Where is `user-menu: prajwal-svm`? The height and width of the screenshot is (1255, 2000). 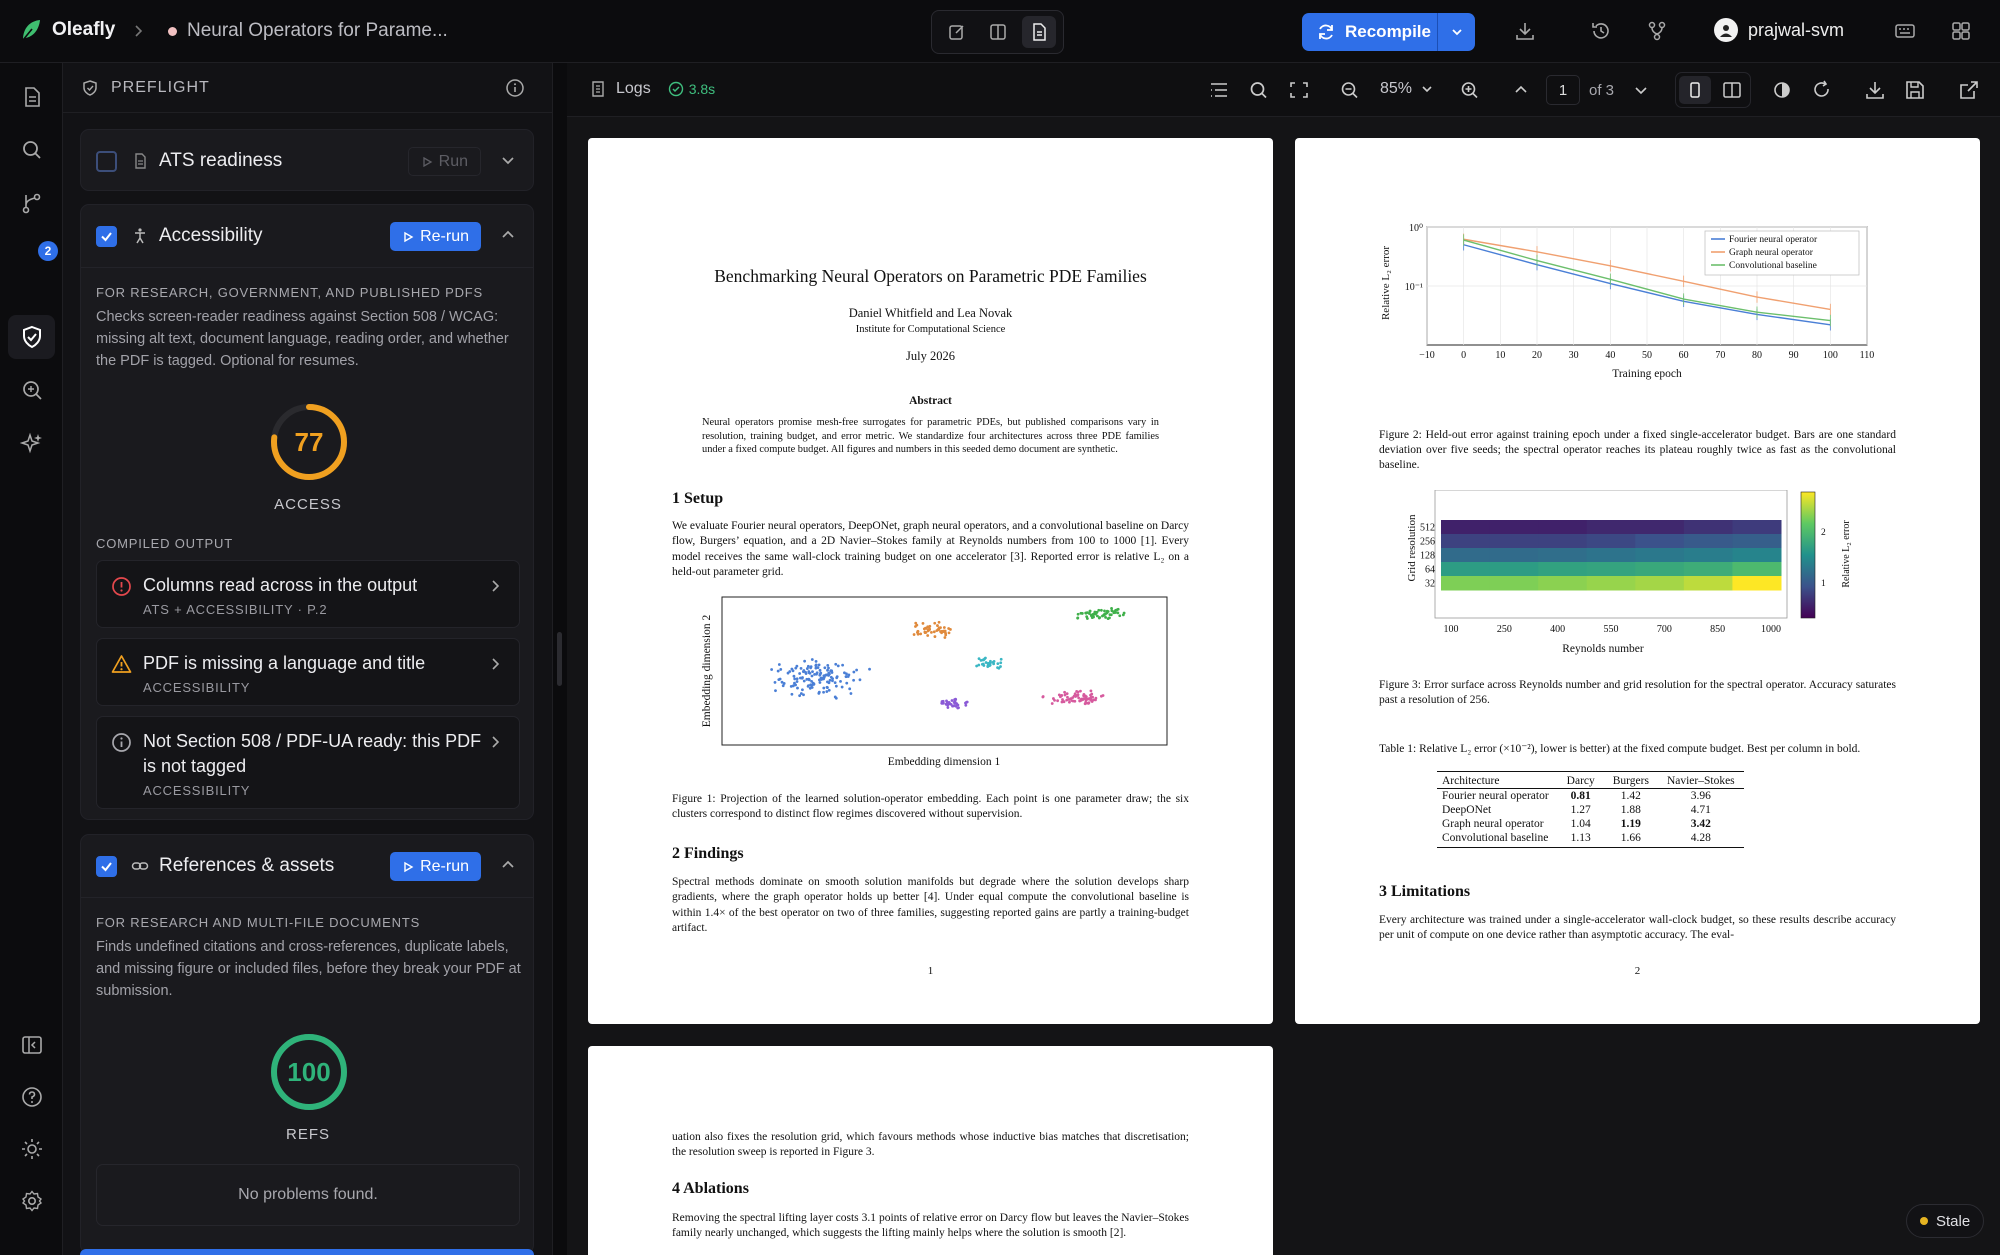 user-menu: prajwal-svm is located at coordinates (1779, 30).